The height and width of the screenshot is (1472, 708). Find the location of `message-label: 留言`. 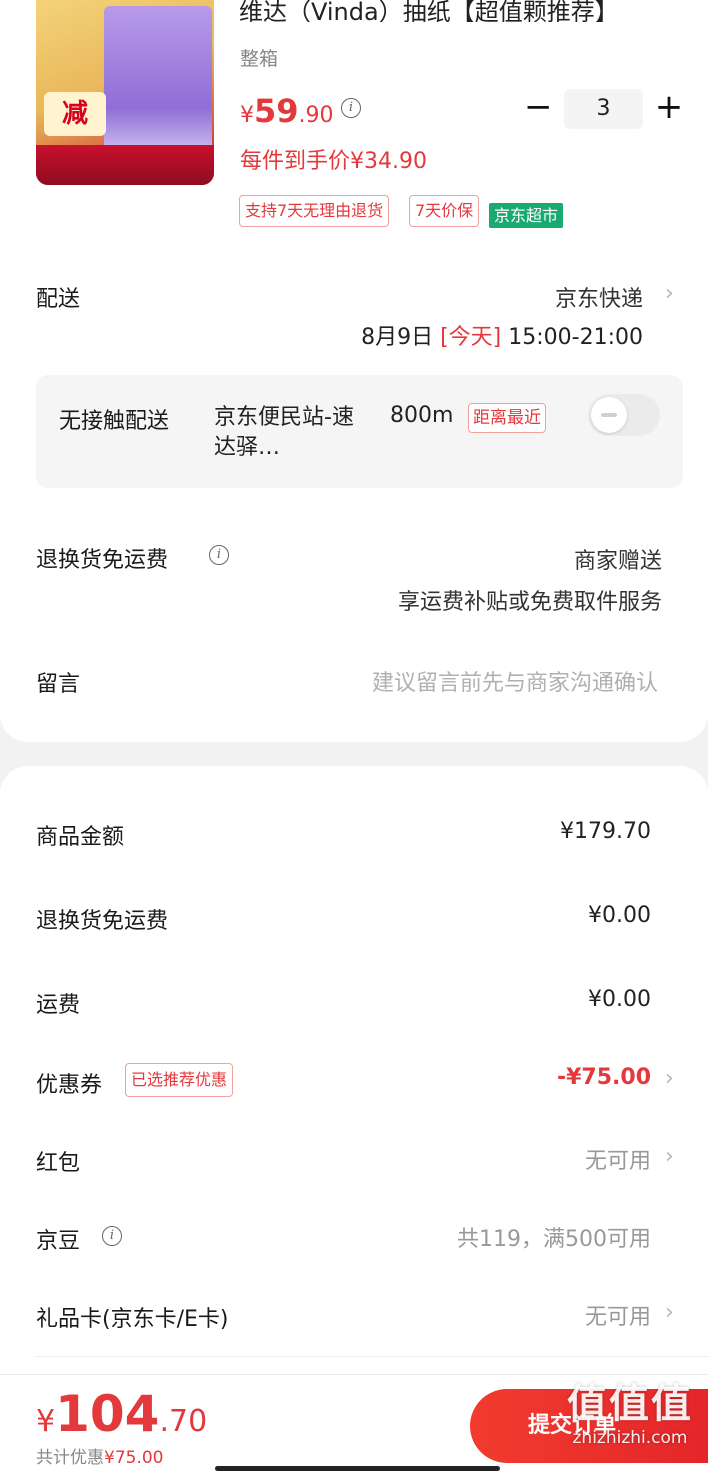

message-label: 留言 is located at coordinates (58, 684).